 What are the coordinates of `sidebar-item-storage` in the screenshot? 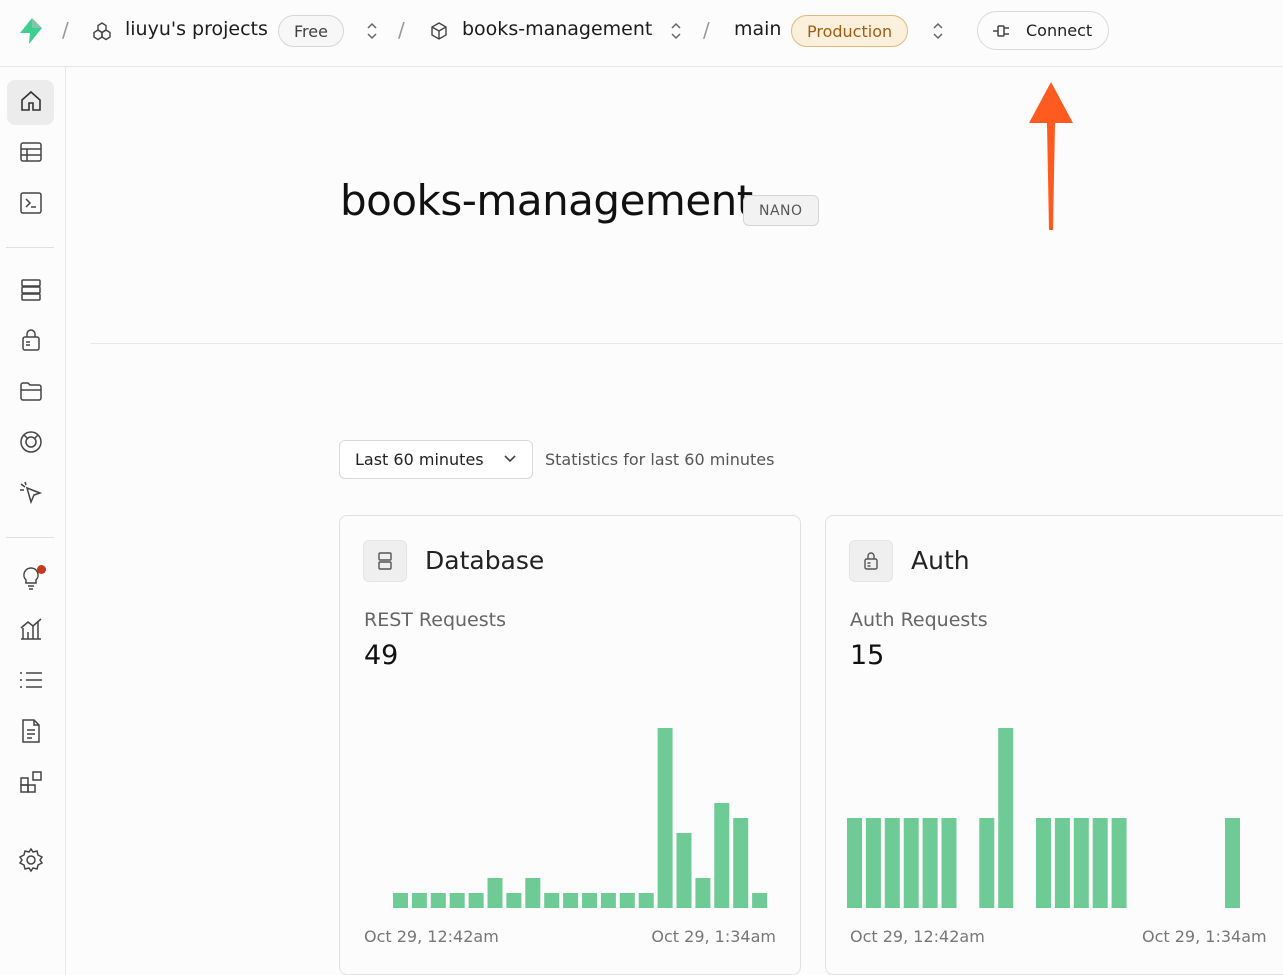 It's located at (30, 392).